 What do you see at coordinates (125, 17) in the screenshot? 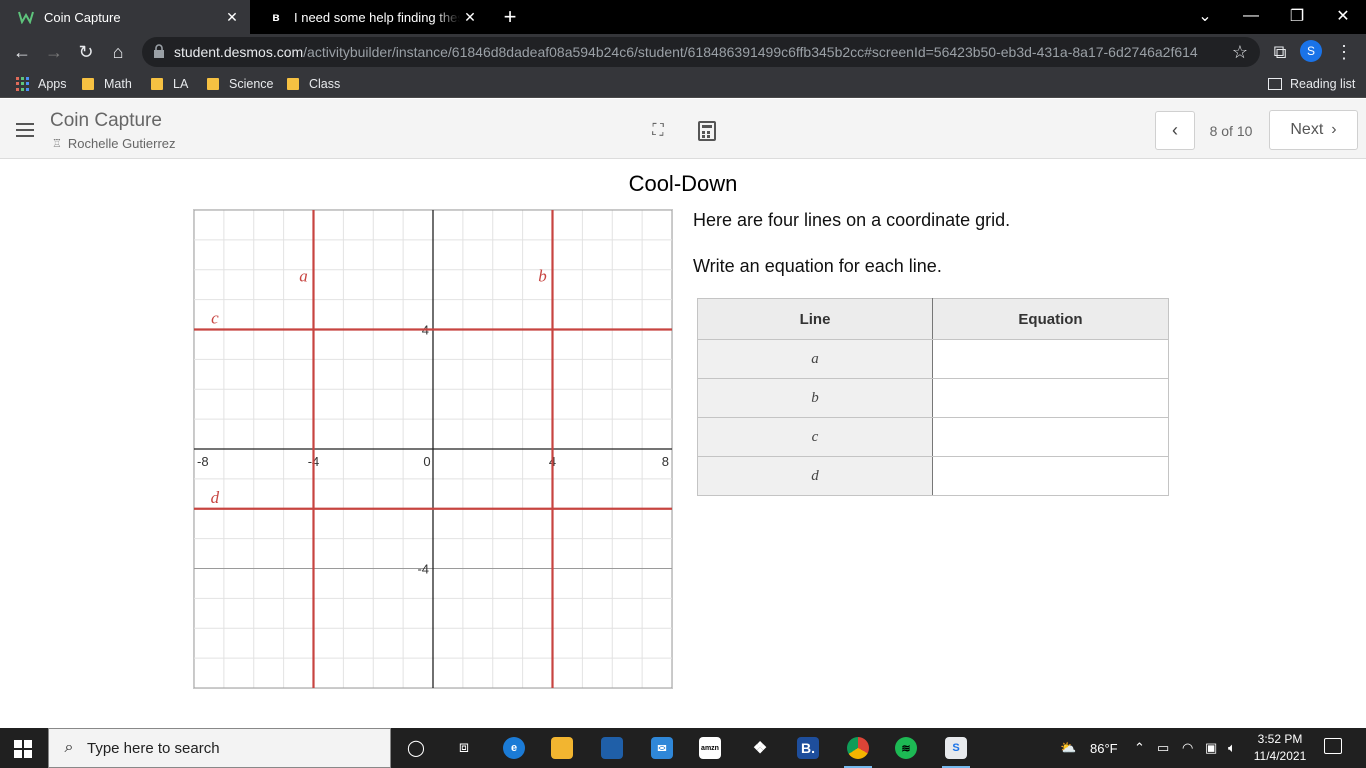
I see `tab-coin-capture: Coin Capture ✕` at bounding box center [125, 17].